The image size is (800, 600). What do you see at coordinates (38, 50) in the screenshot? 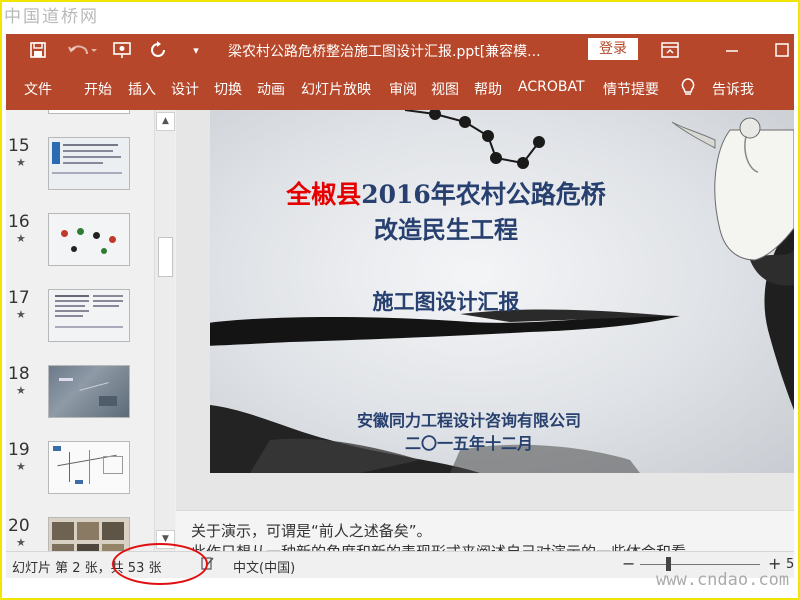
I see `save-icon` at bounding box center [38, 50].